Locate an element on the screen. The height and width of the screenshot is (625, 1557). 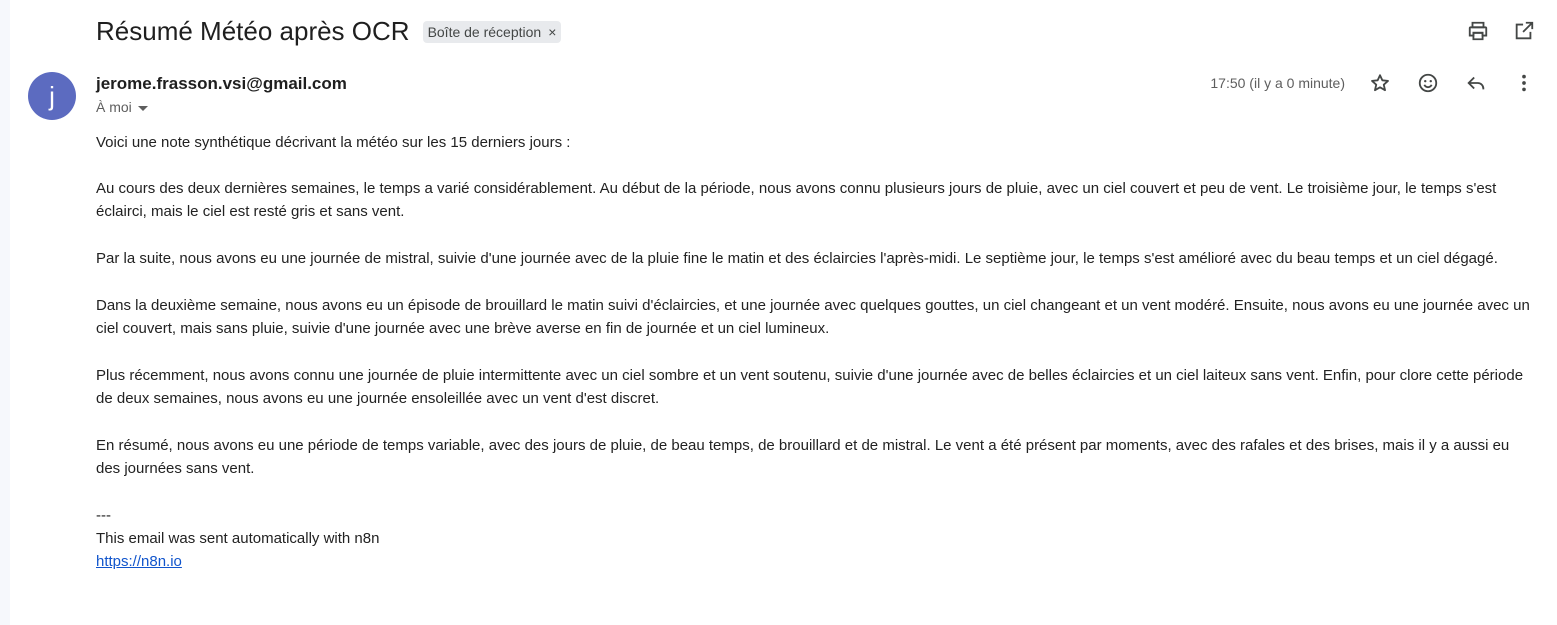
more-vertical-icon is located at coordinates (1524, 83).